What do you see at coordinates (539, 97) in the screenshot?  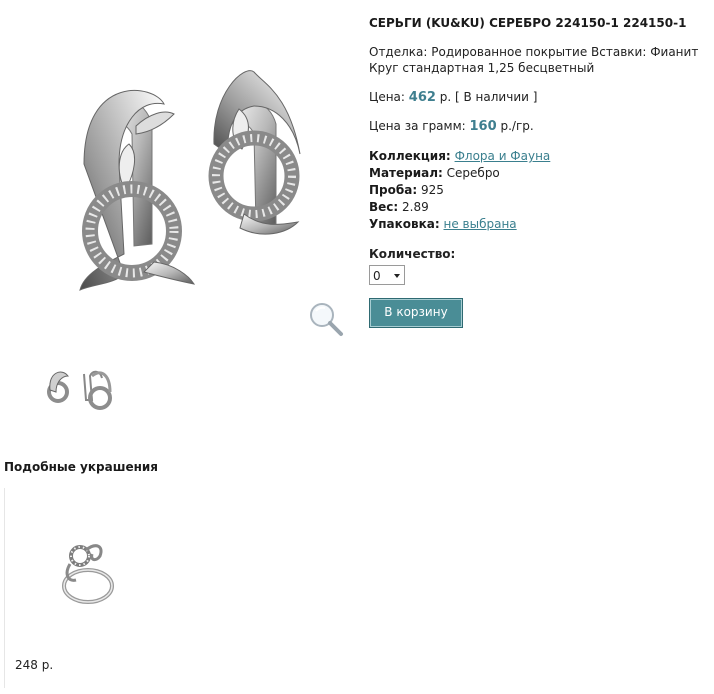 I see `price-line: Цена: 462 р. [ В наличии ]` at bounding box center [539, 97].